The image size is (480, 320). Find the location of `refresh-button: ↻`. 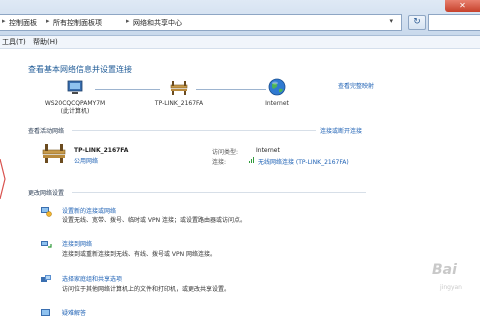

refresh-button: ↻ is located at coordinates (417, 22).